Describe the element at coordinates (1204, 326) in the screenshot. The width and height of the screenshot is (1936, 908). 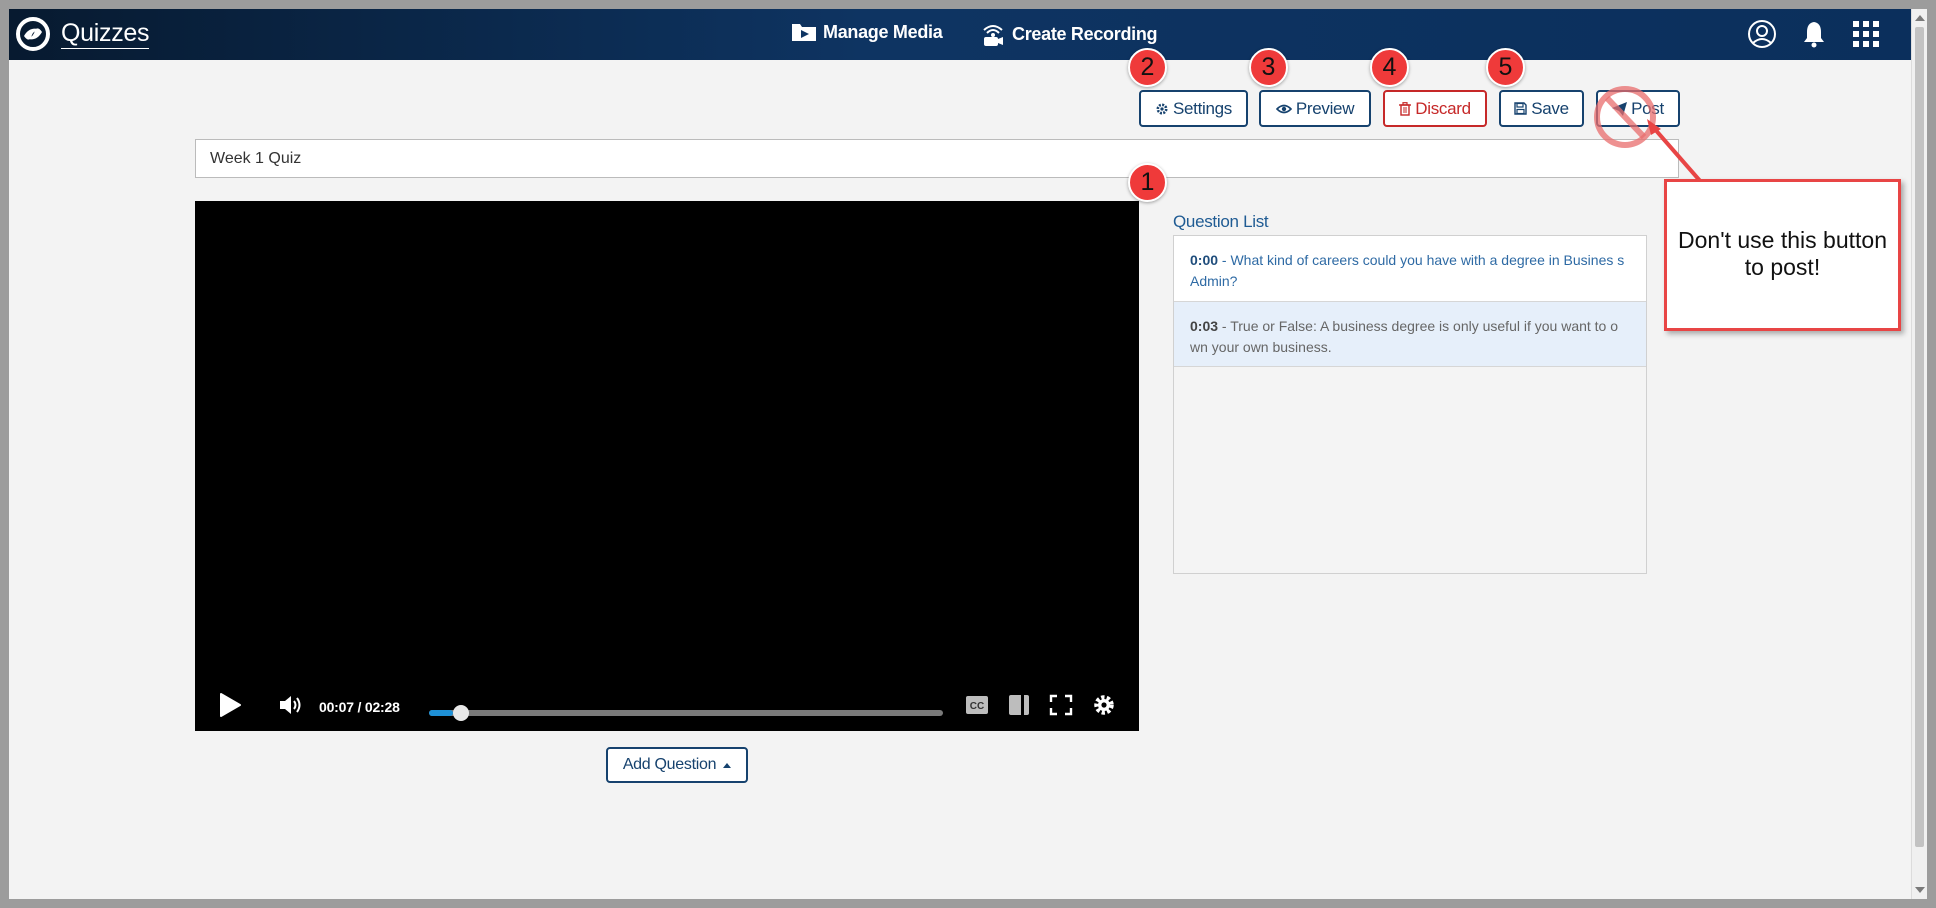
I see `question-time: 0:03` at that location.